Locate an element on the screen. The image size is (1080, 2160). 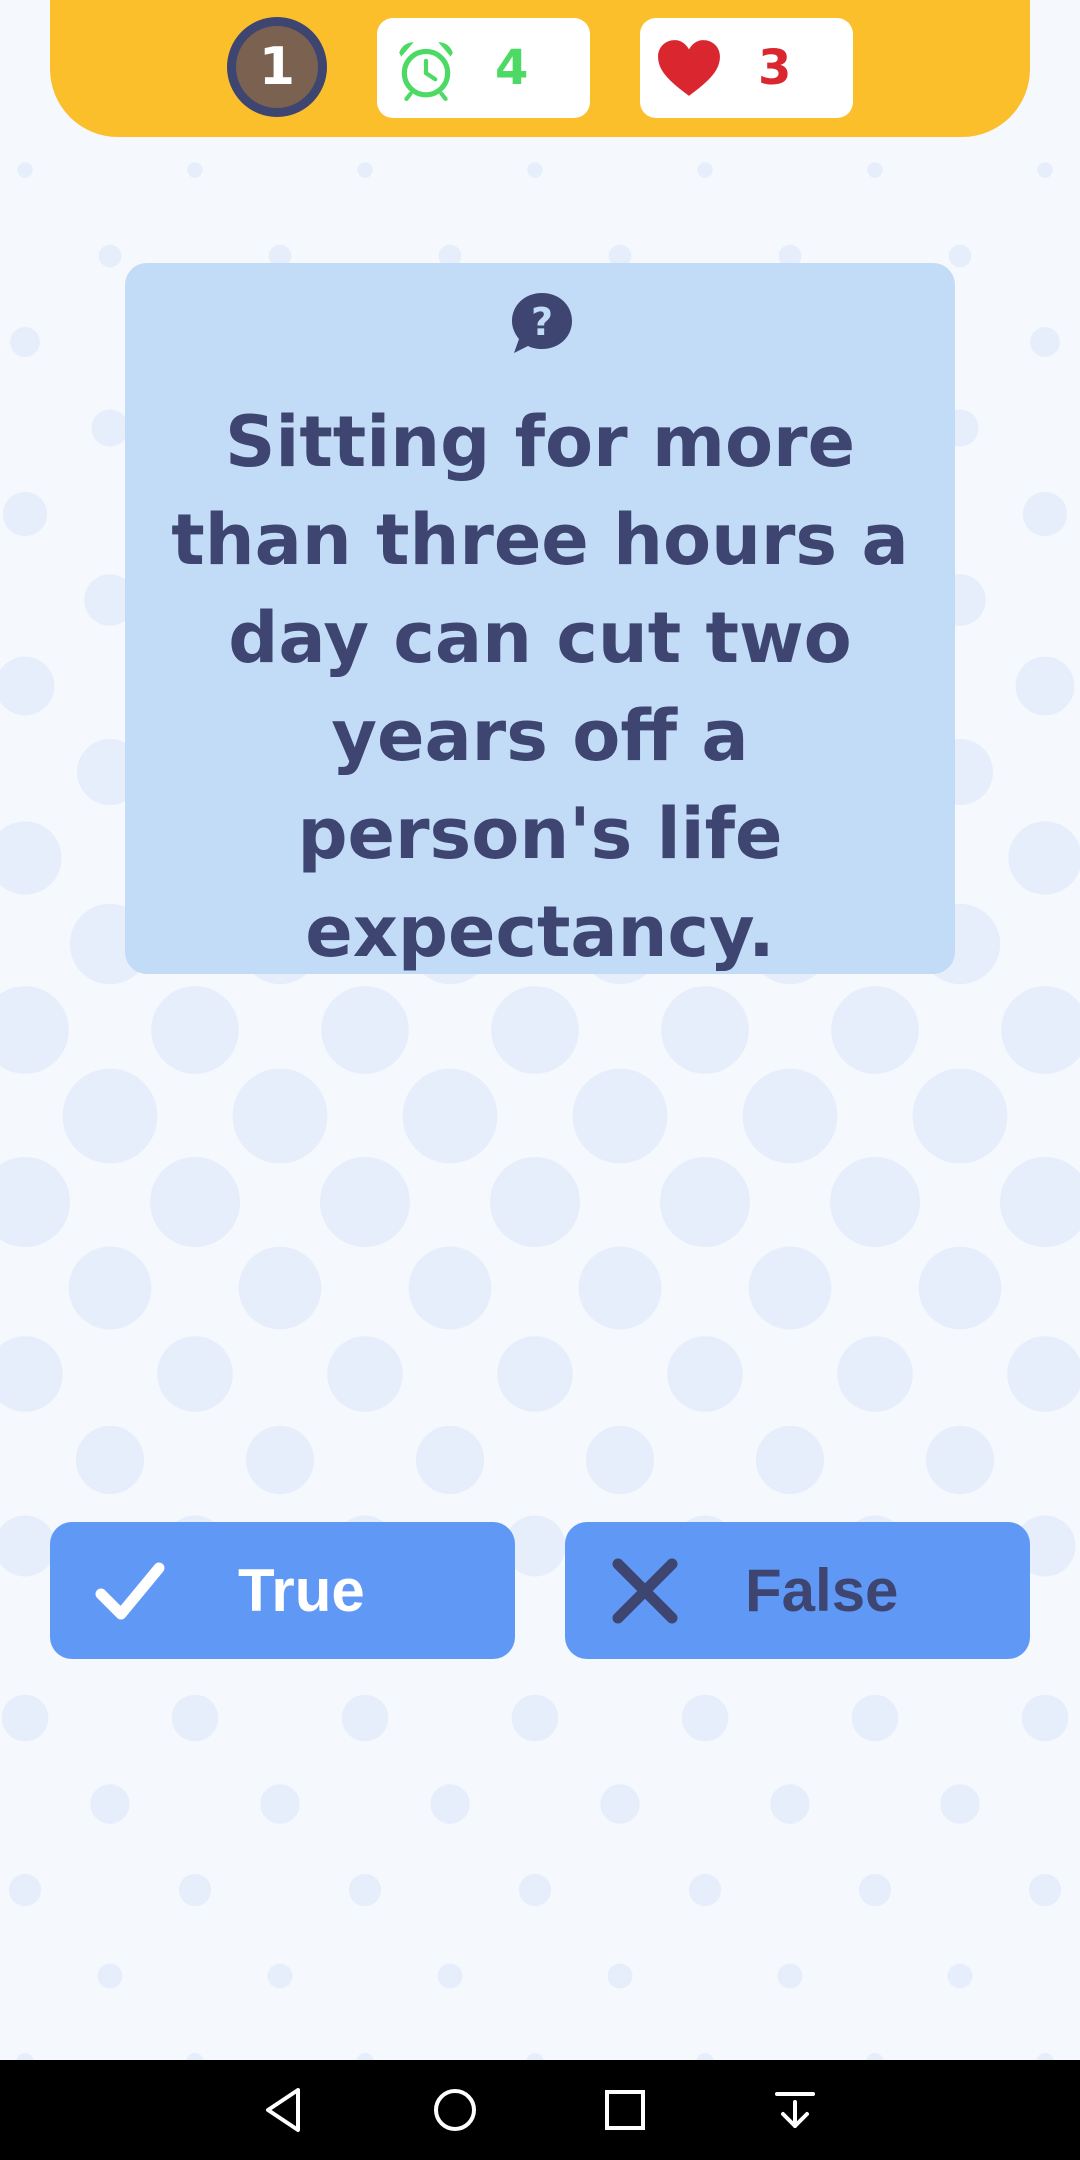
recents-icon is located at coordinates (625, 2110).